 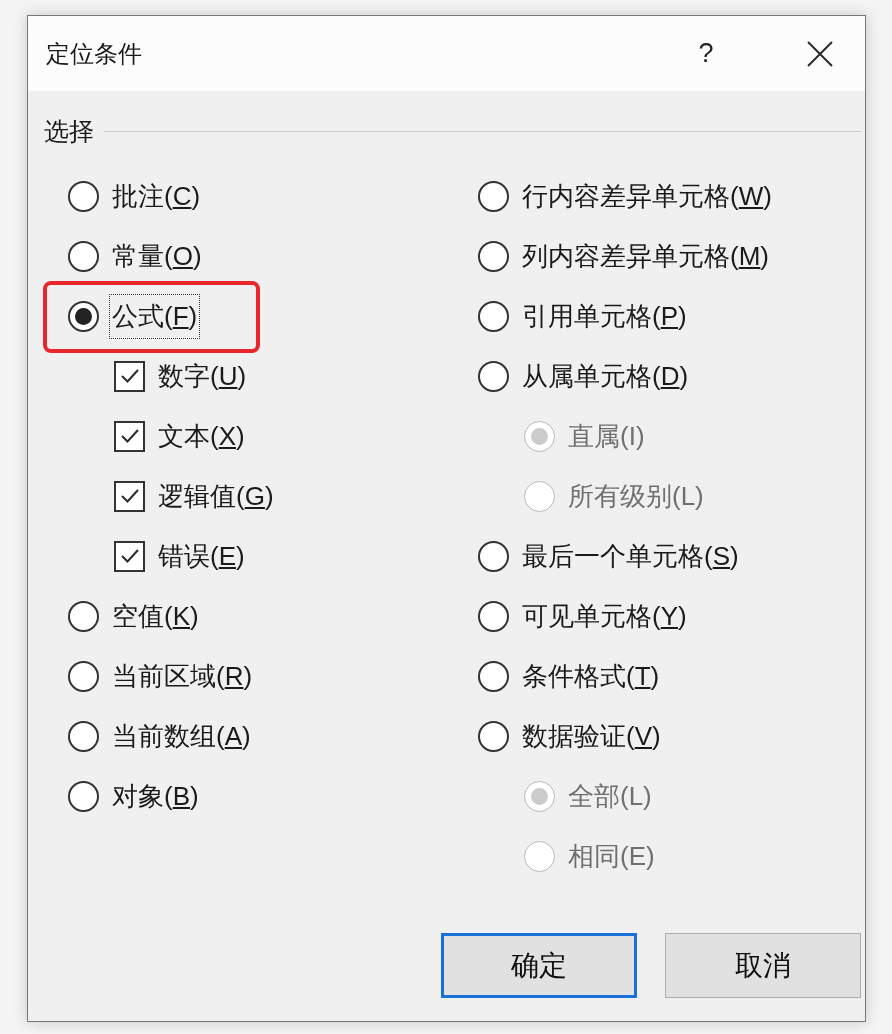 What do you see at coordinates (155, 796) in the screenshot?
I see `radio-label: 对象(B)` at bounding box center [155, 796].